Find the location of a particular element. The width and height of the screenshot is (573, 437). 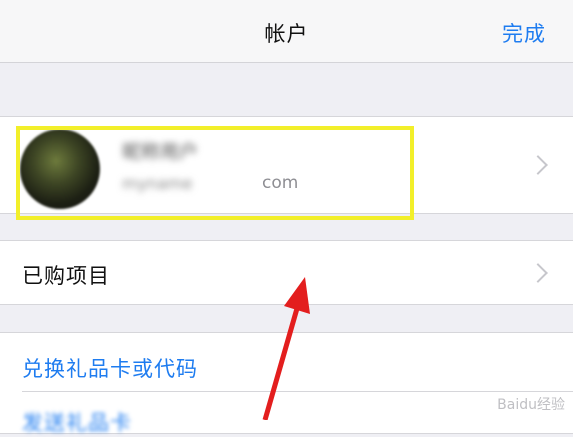

watermark: Baidu经验 is located at coordinates (531, 405).